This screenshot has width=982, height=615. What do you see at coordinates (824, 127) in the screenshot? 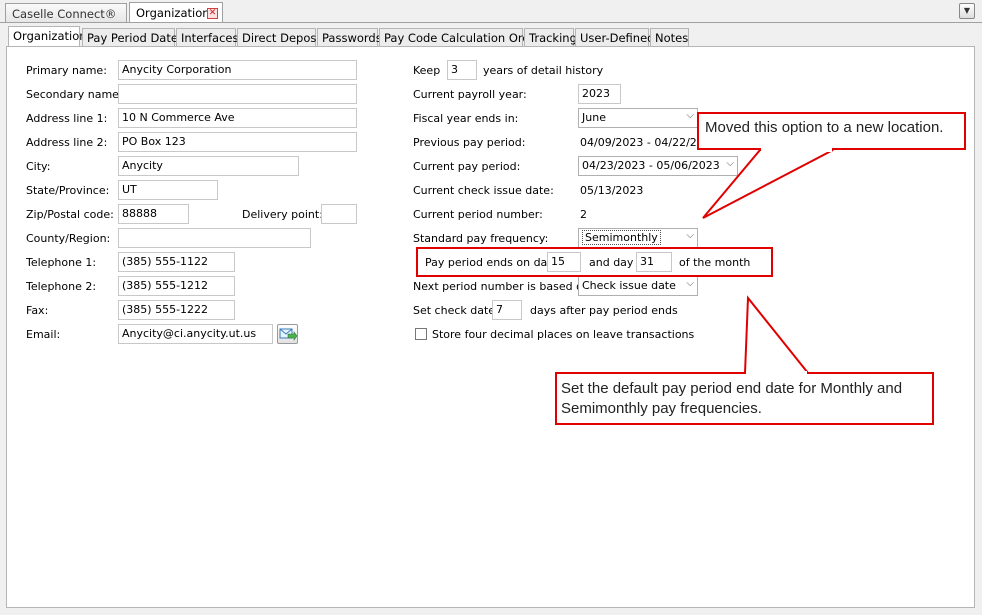
I see `callout-moved-text: Moved this option to a new location.` at bounding box center [824, 127].